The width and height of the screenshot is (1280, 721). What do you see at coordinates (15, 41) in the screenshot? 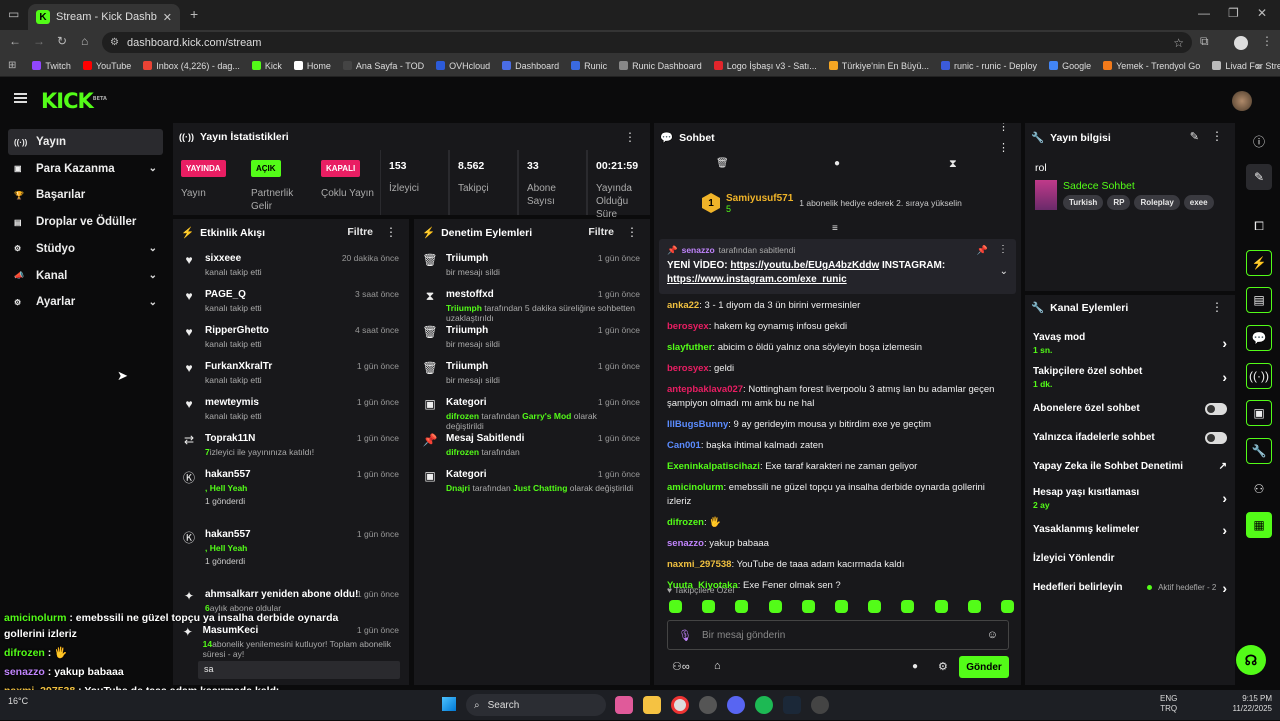
I see `back-icon: ←` at bounding box center [15, 41].